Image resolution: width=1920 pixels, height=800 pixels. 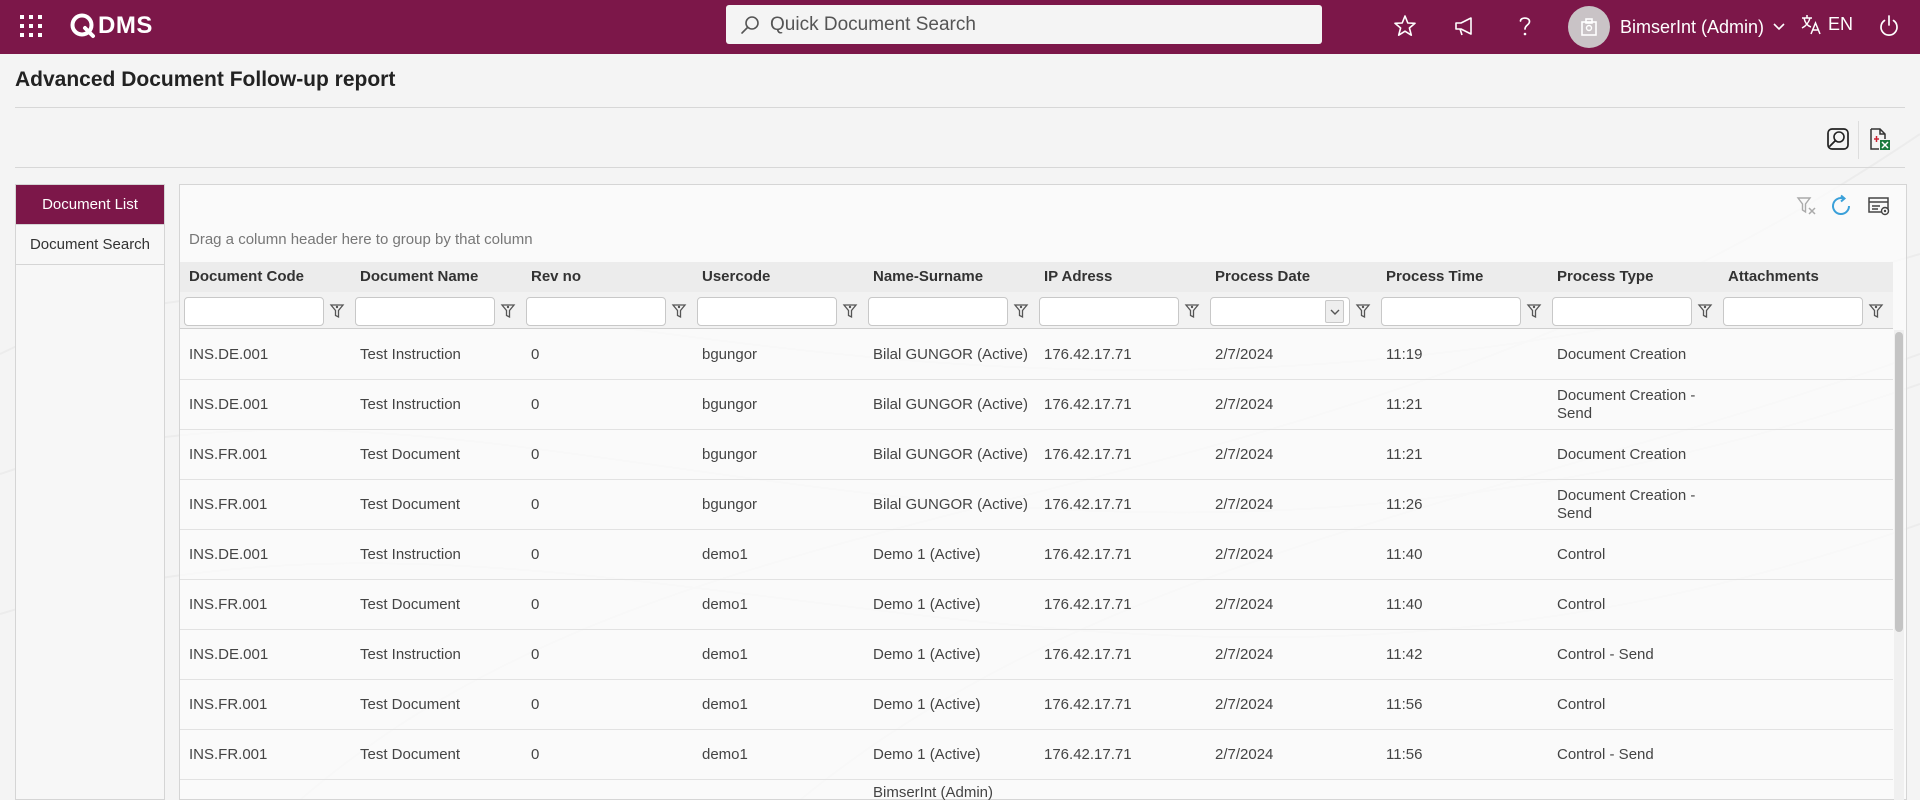 What do you see at coordinates (1258, 277) in the screenshot?
I see `column-header-process-date: Process Date` at bounding box center [1258, 277].